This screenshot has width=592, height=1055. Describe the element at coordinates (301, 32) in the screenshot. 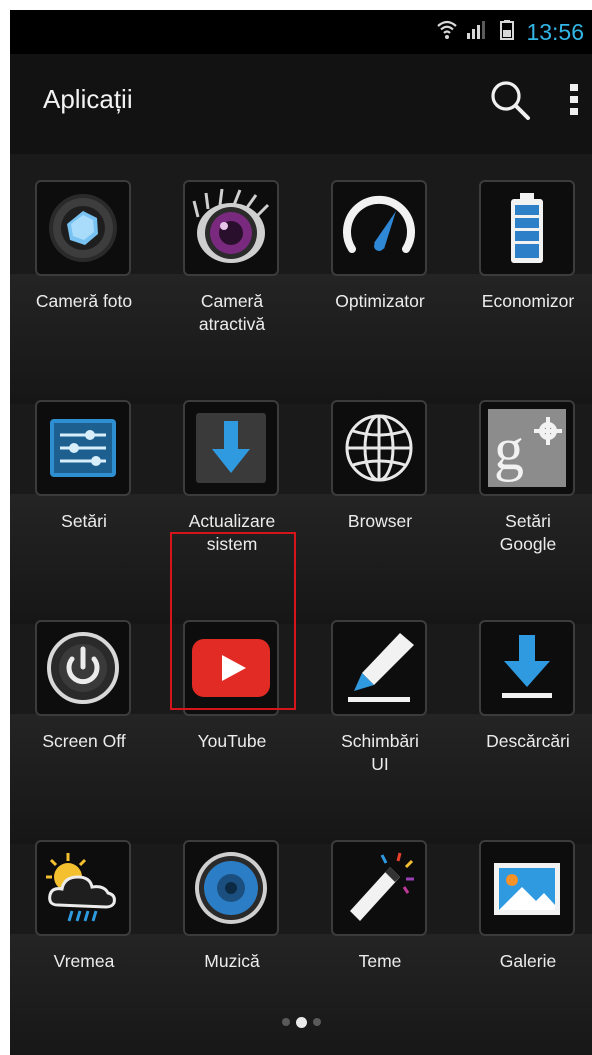

I see `status-bar: 13:56` at that location.